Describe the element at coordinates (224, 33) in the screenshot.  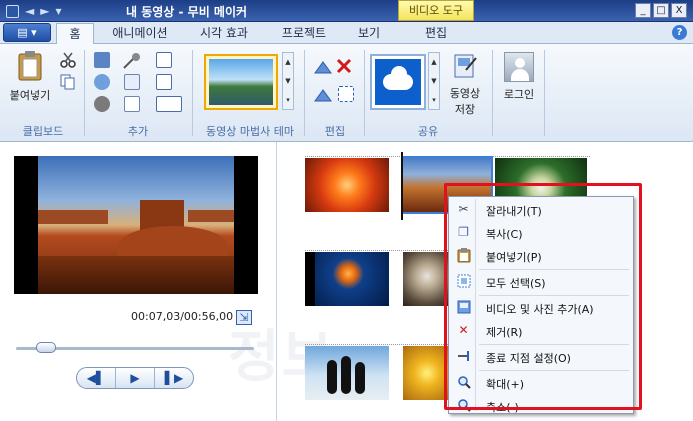
I see `tab-visual-effects: 시각 효과` at that location.